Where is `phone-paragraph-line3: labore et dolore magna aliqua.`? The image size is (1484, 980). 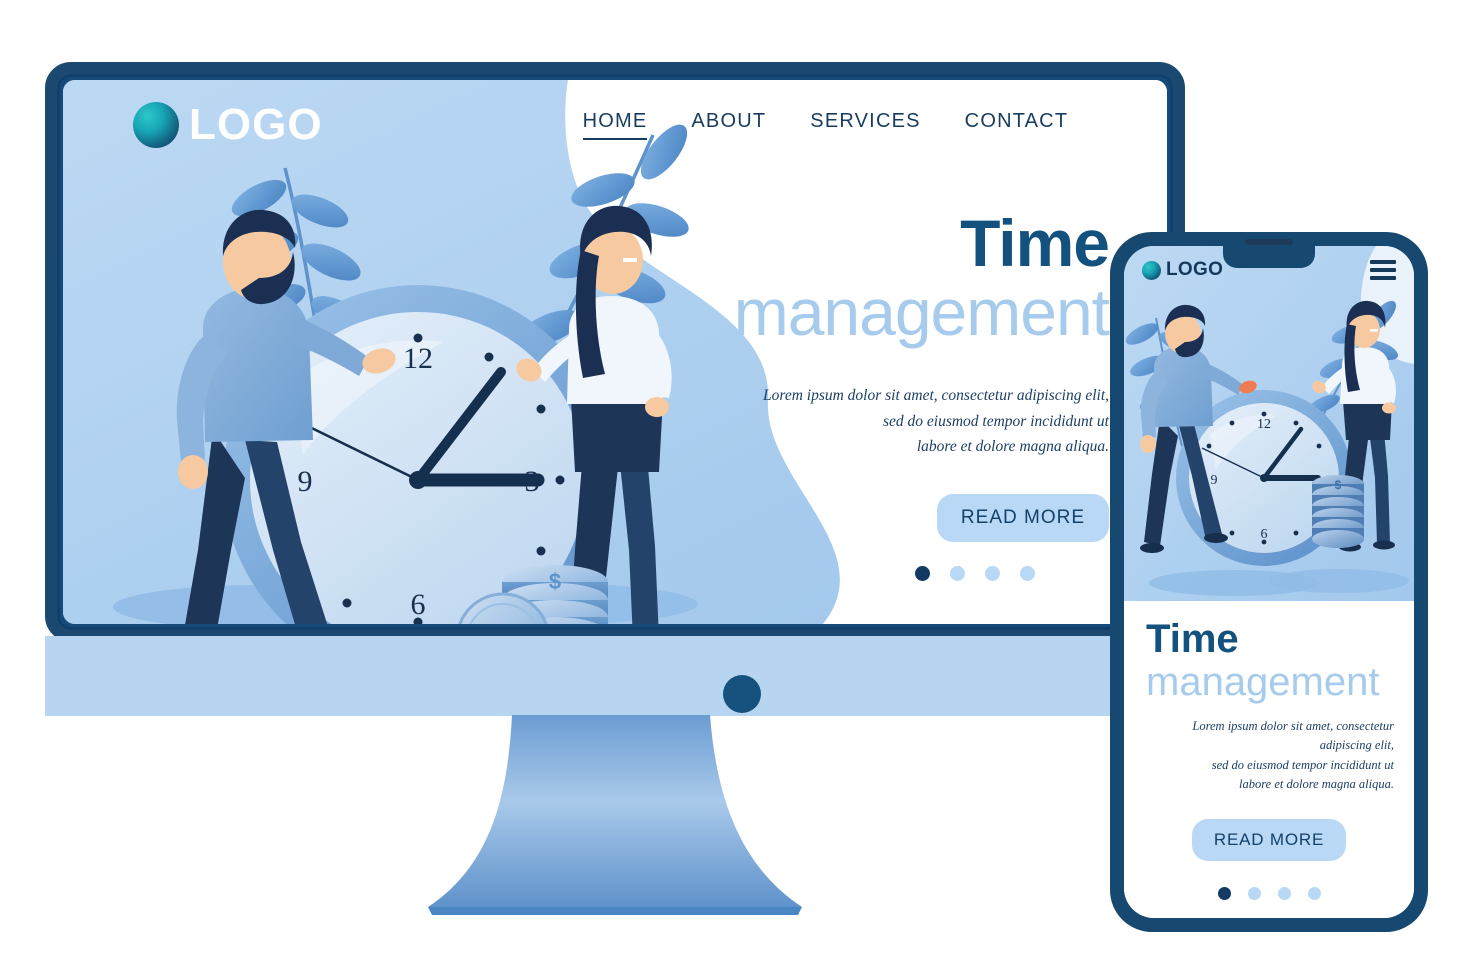 phone-paragraph-line3: labore et dolore magna aliqua. is located at coordinates (1316, 784).